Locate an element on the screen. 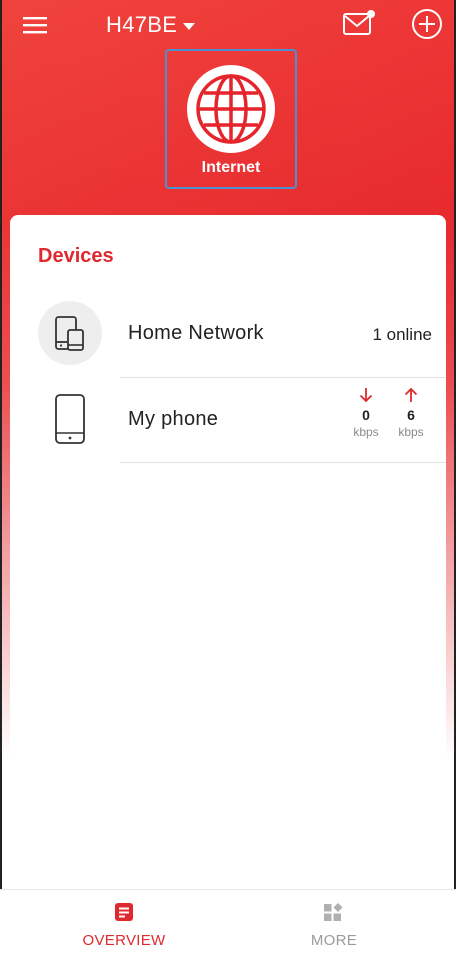 The height and width of the screenshot is (966, 456). router-selector: H47BE is located at coordinates (151, 25).